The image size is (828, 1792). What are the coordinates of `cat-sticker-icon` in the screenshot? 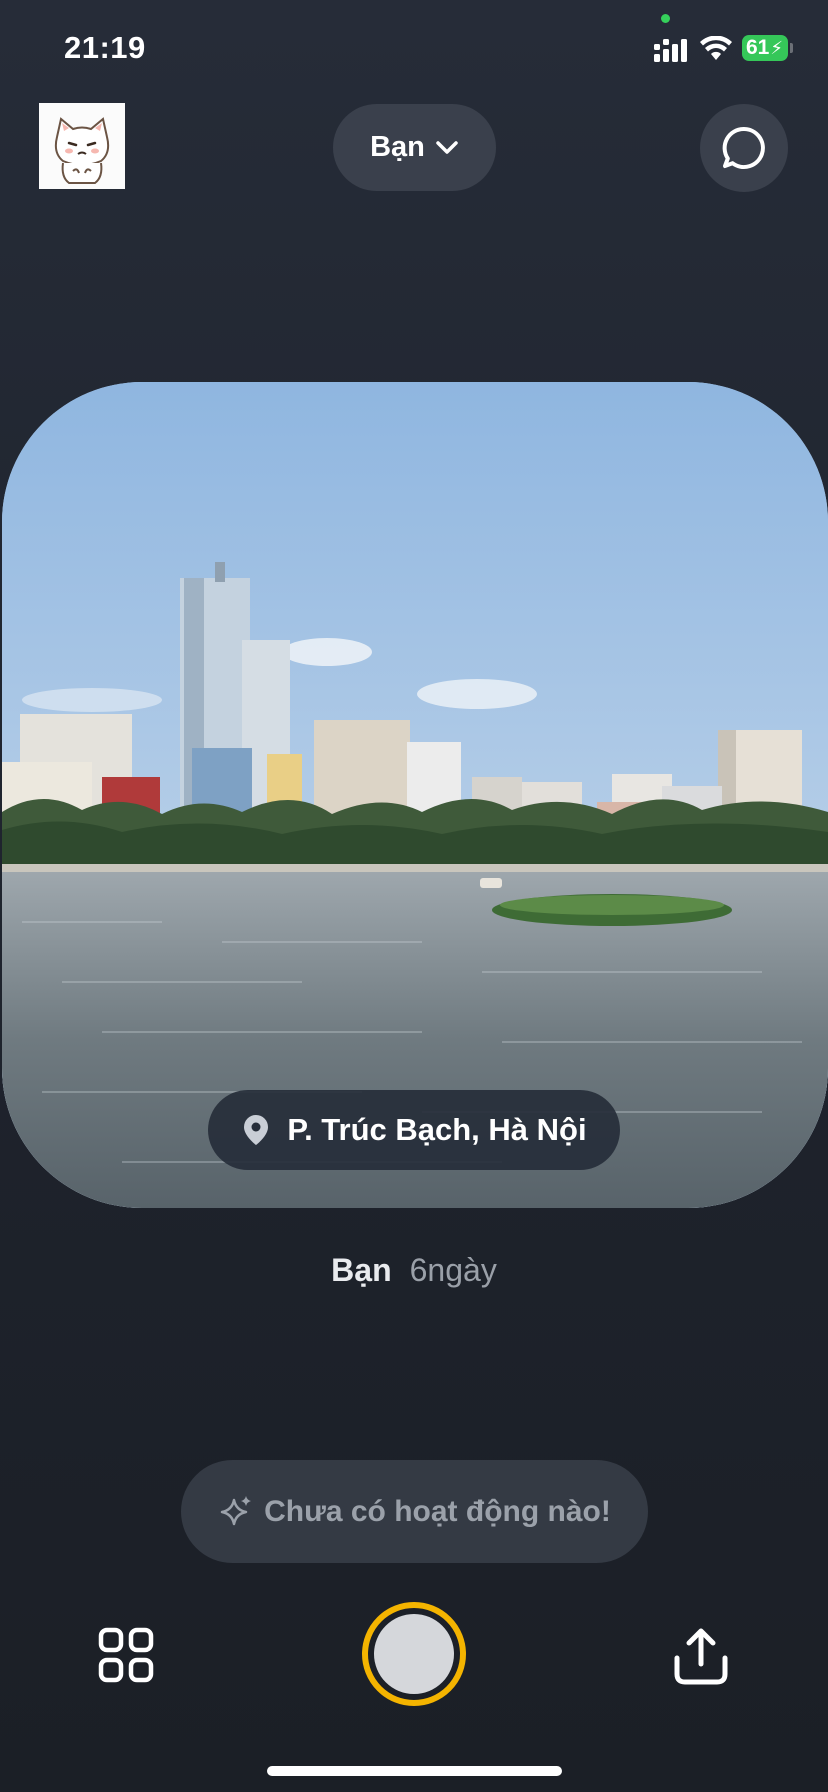 It's located at (82, 146).